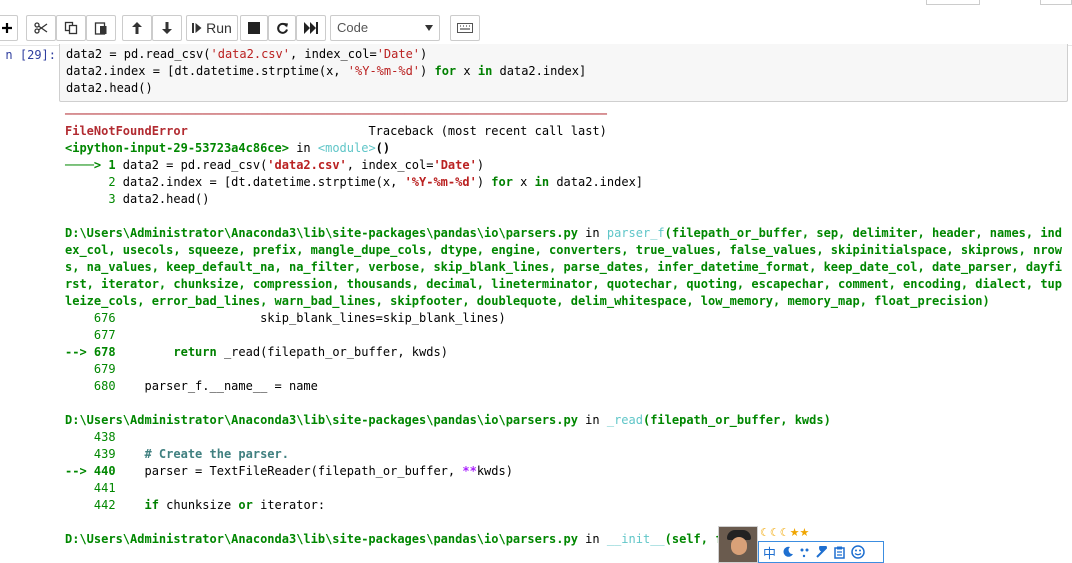  Describe the element at coordinates (310, 352) in the screenshot. I see `frame2-code-3: return _read(filepath_or_buffer, kwds)` at that location.